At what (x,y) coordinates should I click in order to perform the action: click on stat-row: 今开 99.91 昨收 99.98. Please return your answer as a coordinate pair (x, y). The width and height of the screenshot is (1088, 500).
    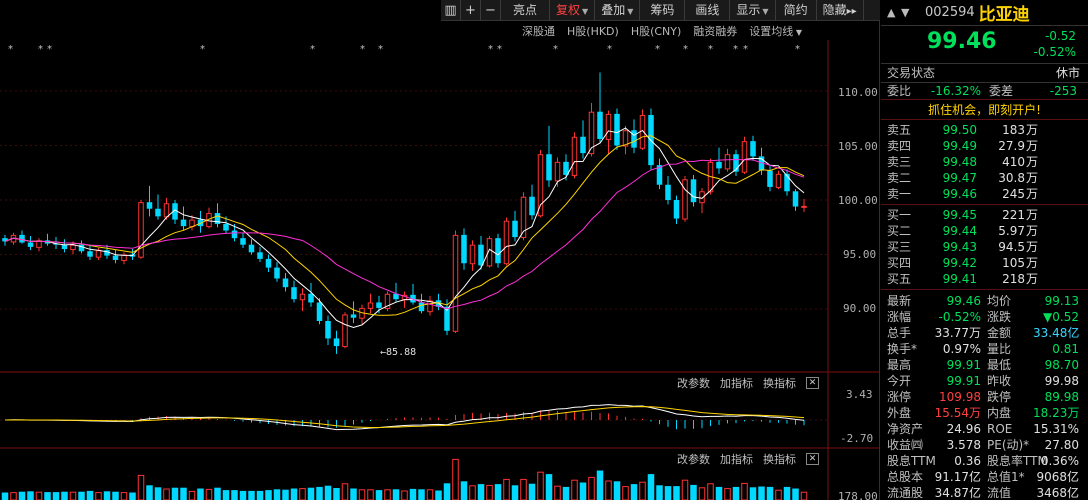
    Looking at the image, I should click on (984, 381).